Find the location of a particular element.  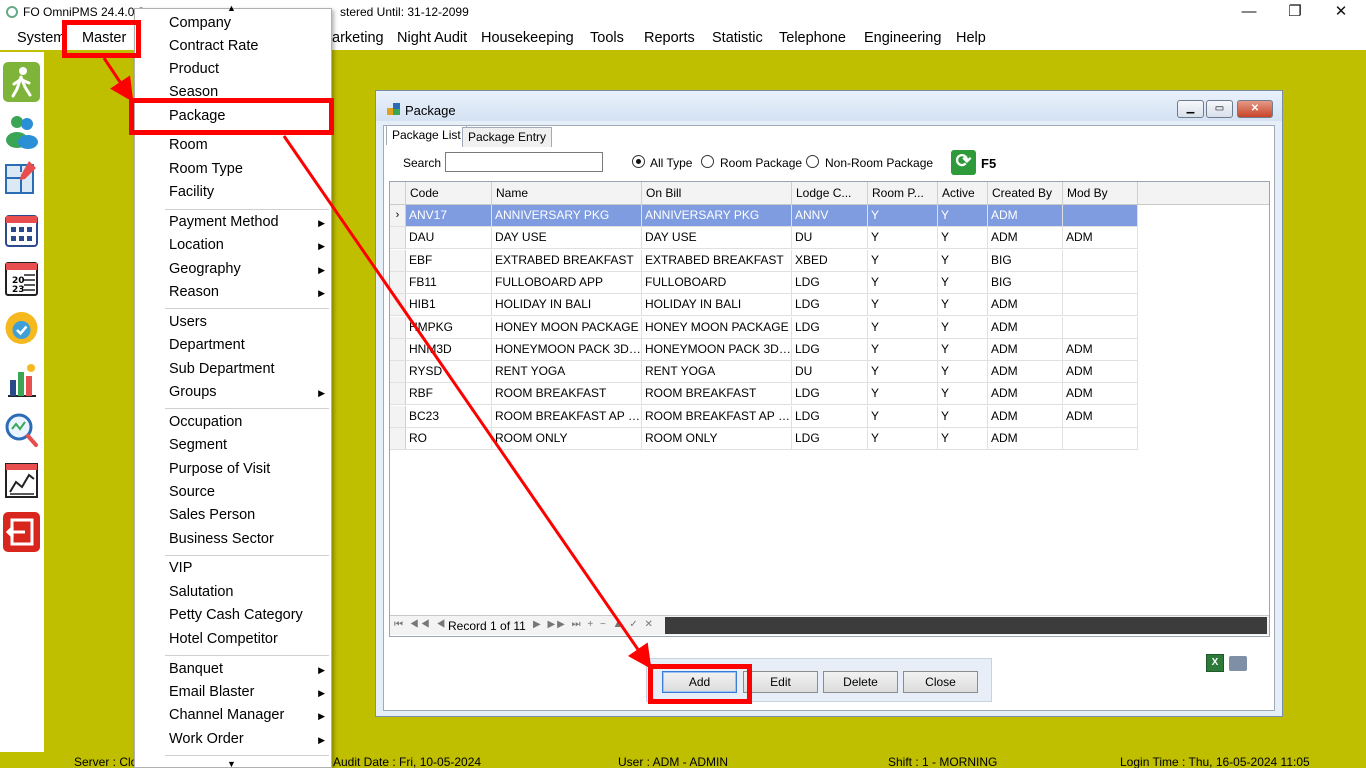

menu-reports: Reports is located at coordinates (669, 38).